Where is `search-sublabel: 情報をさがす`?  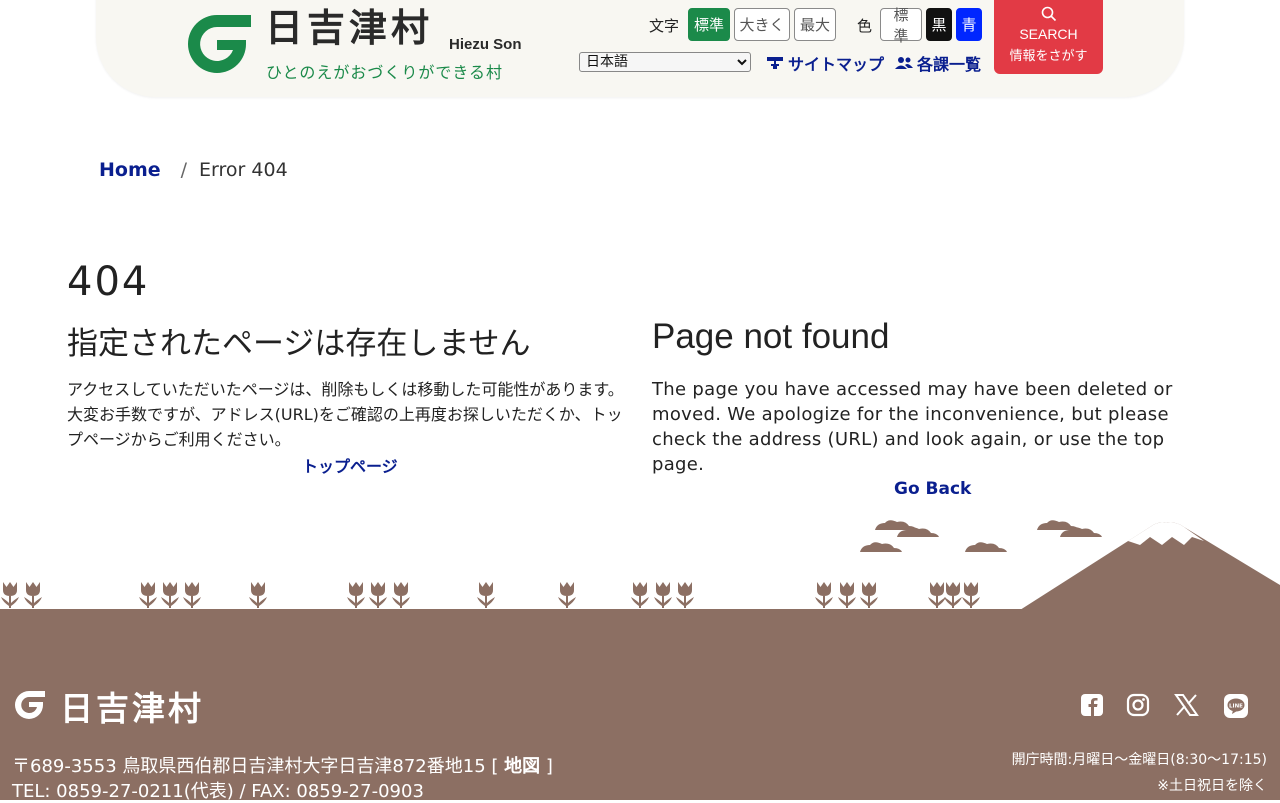 search-sublabel: 情報をさがす is located at coordinates (1048, 56).